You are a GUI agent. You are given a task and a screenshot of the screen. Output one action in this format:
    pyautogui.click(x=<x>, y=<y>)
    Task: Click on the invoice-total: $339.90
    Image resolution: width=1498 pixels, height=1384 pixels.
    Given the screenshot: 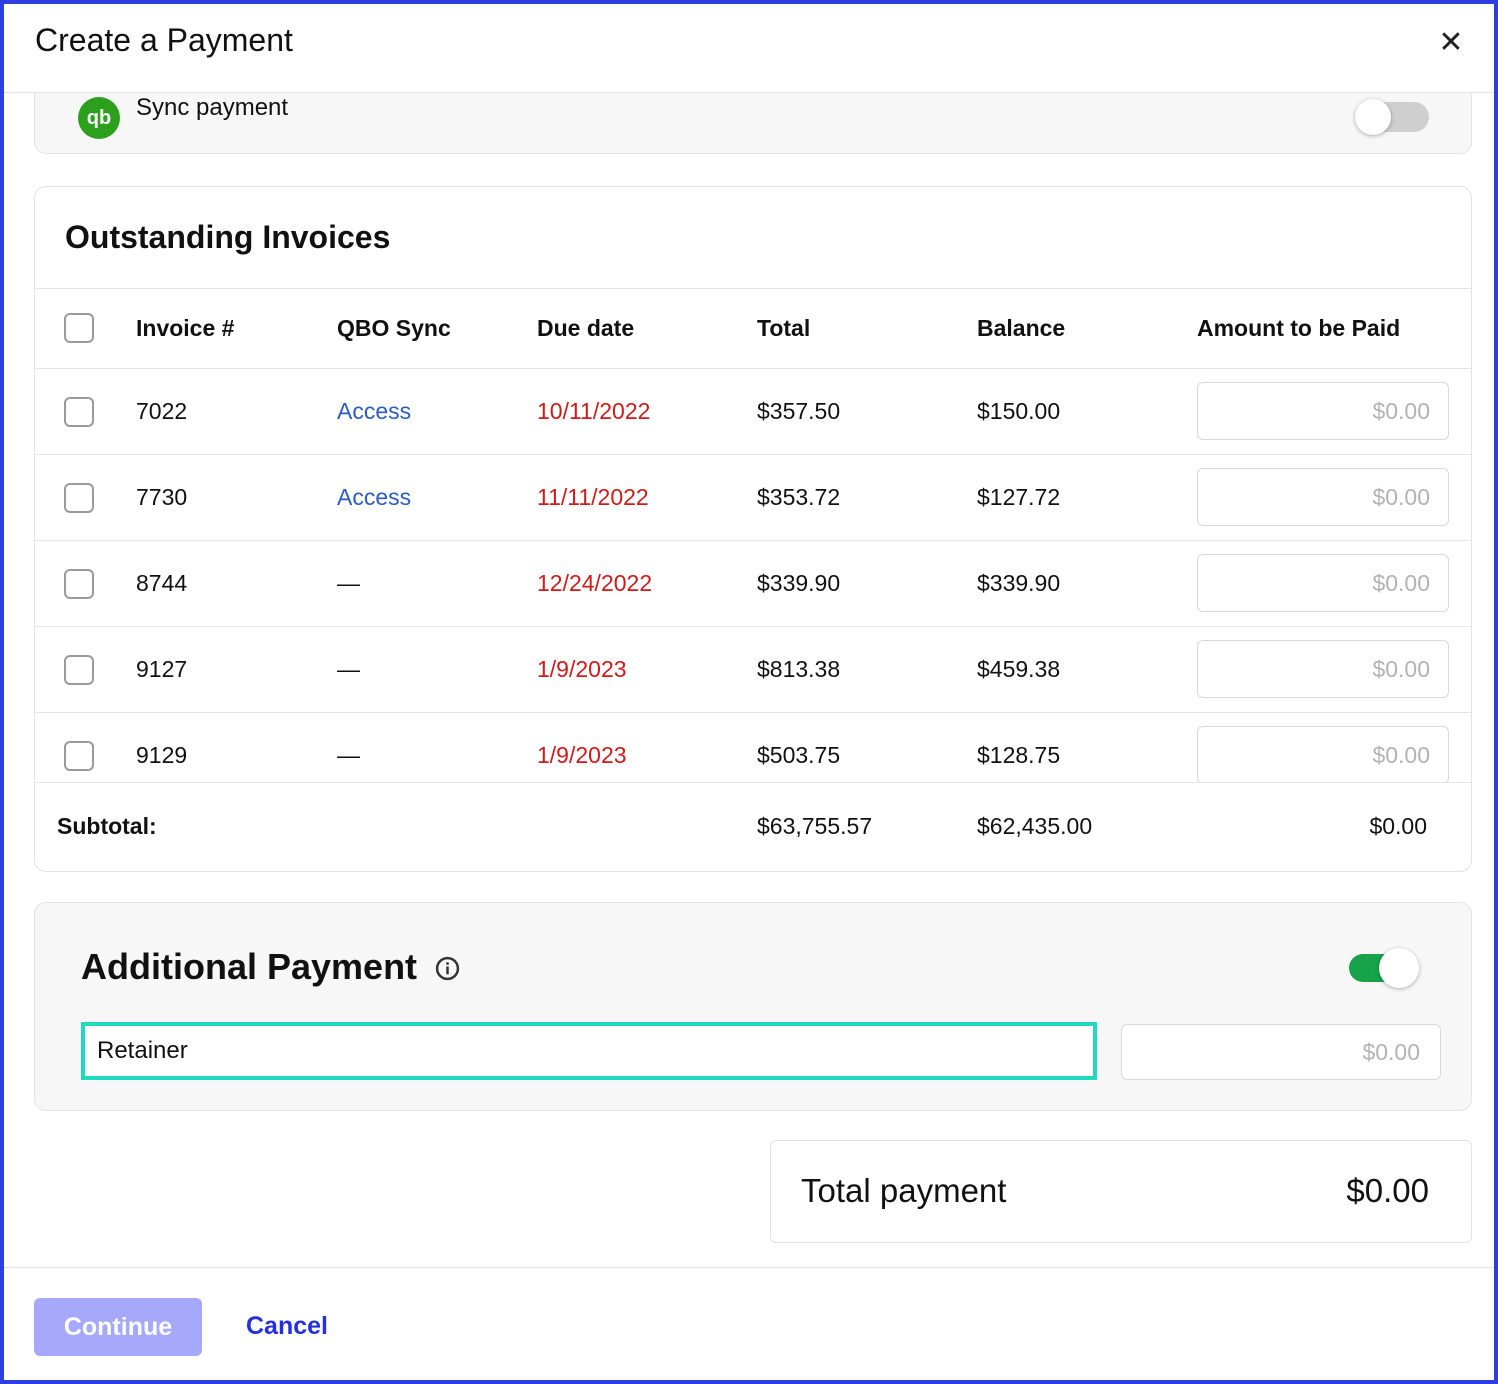 What is the action you would take?
    pyautogui.click(x=799, y=583)
    